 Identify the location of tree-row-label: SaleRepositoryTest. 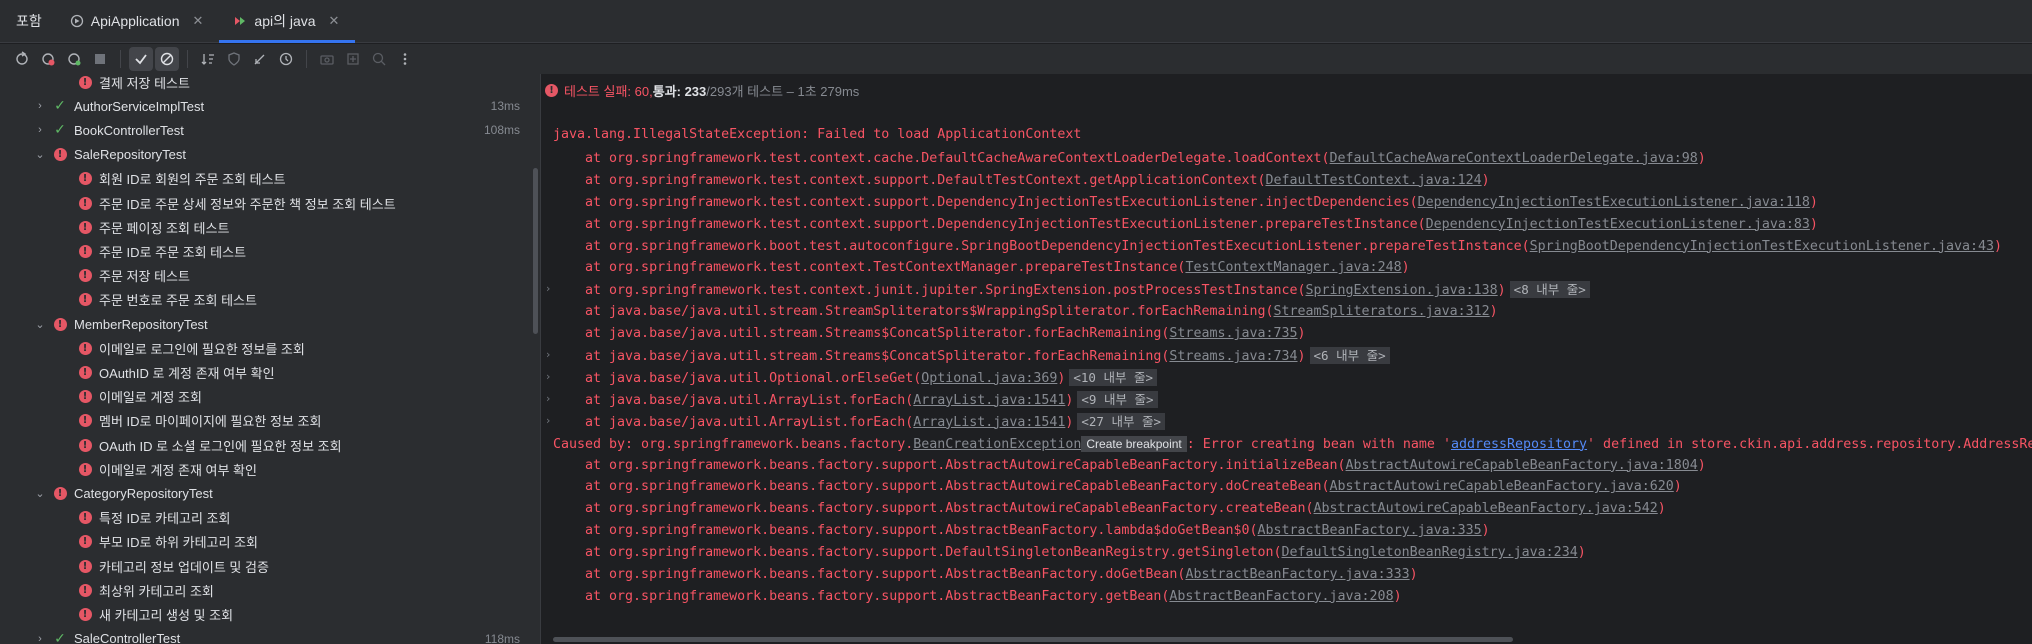
(130, 155).